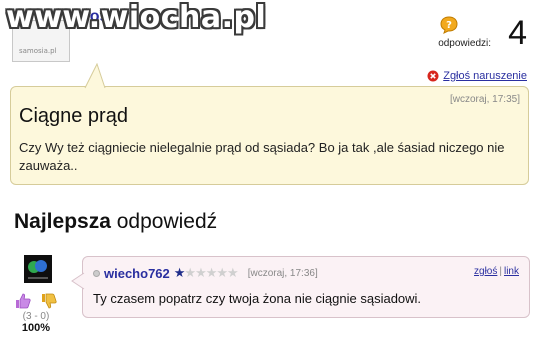 The height and width of the screenshot is (361, 539). Describe the element at coordinates (482, 33) in the screenshot. I see `answers-count-block: ? odpowiedzi: 4` at that location.